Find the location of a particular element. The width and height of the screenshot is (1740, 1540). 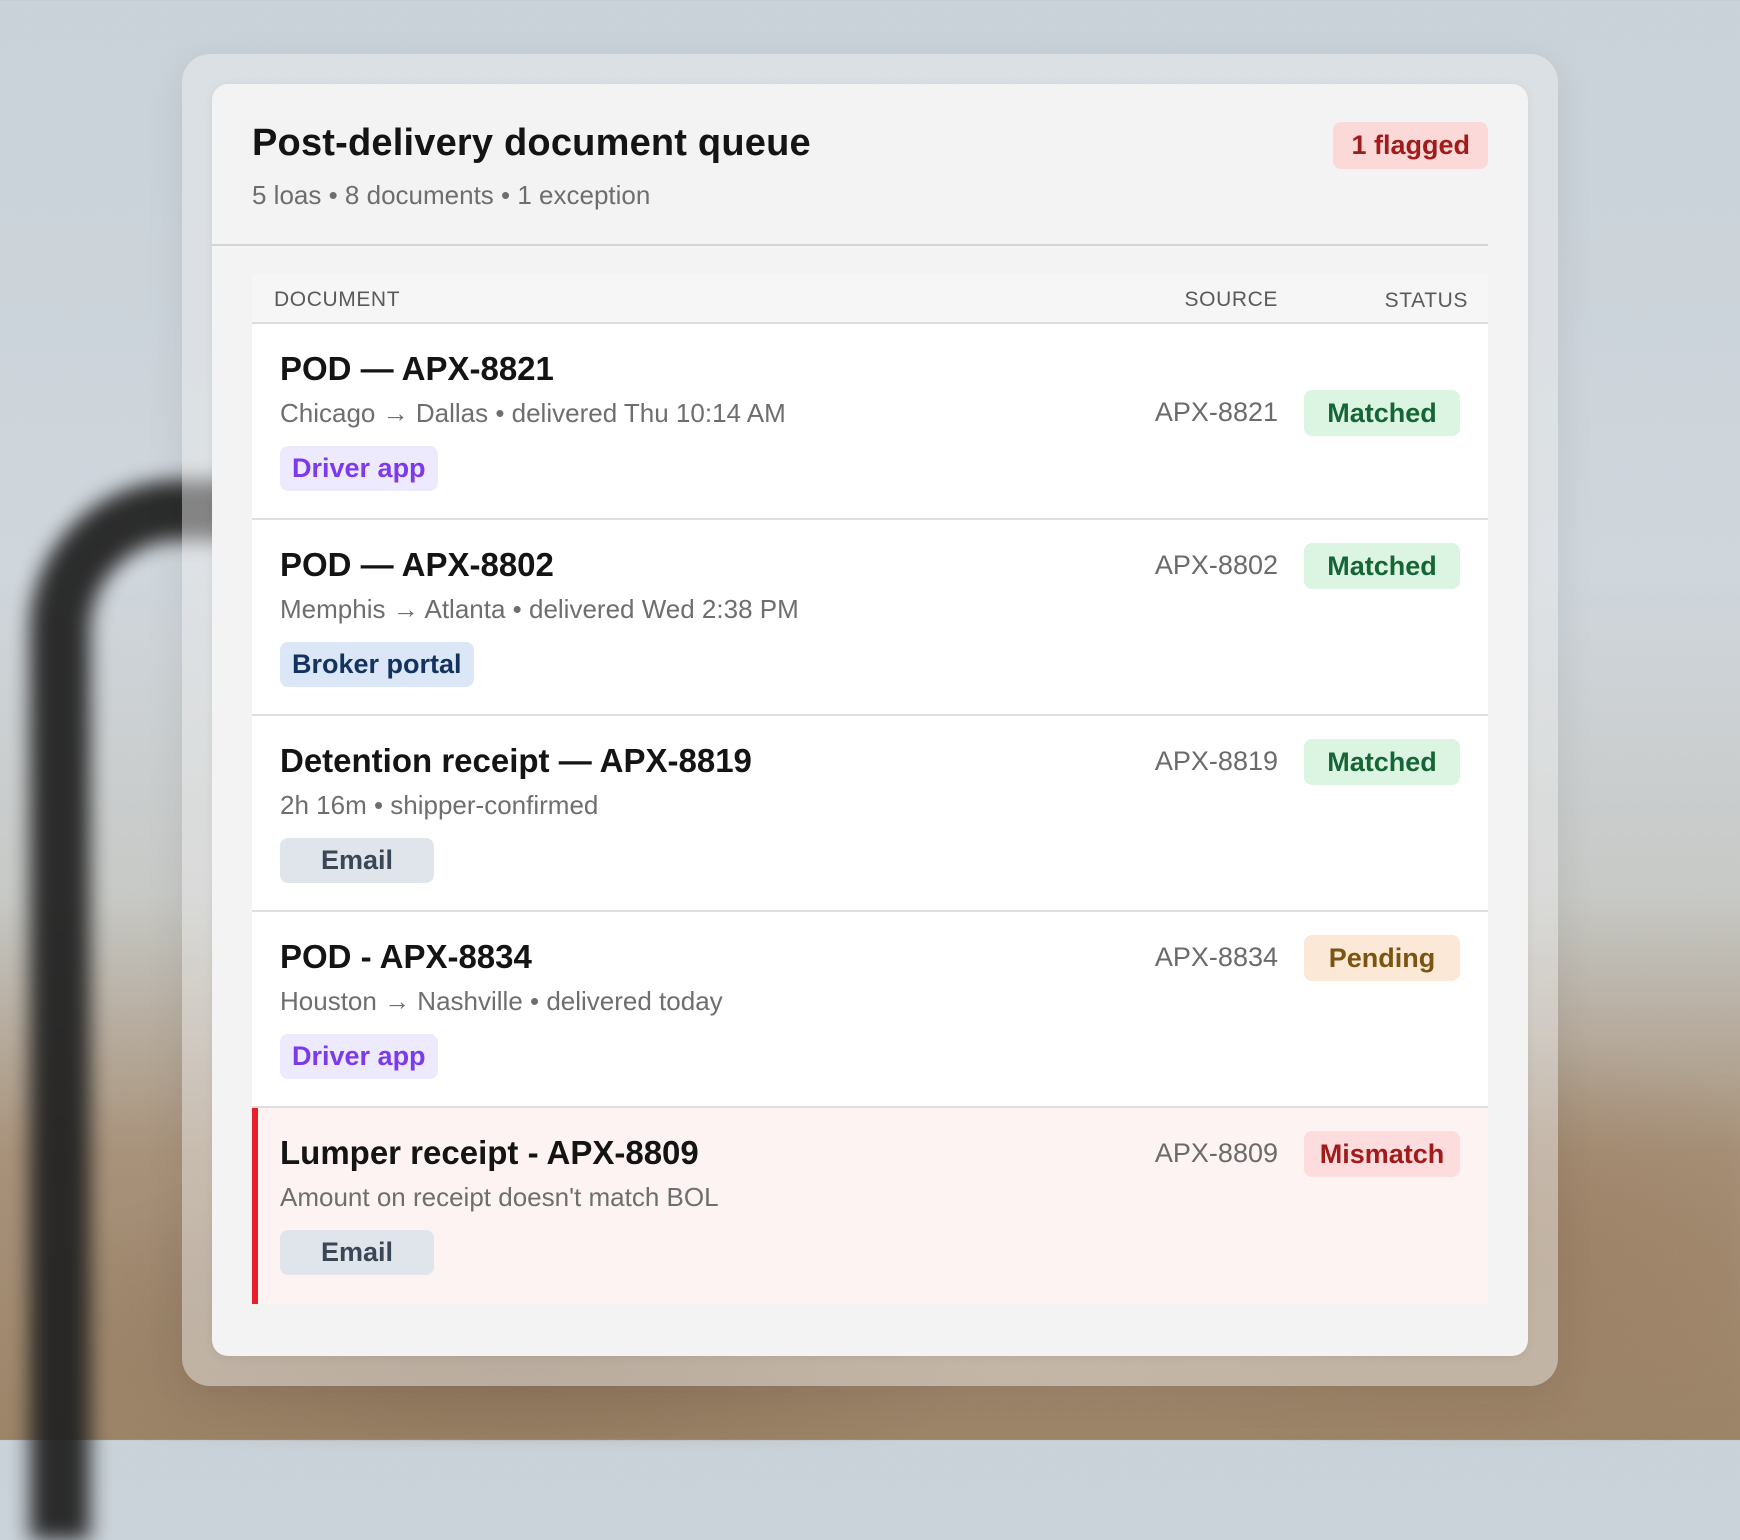

document-meta: 2h 16m • shipper-confirmed is located at coordinates (439, 805).